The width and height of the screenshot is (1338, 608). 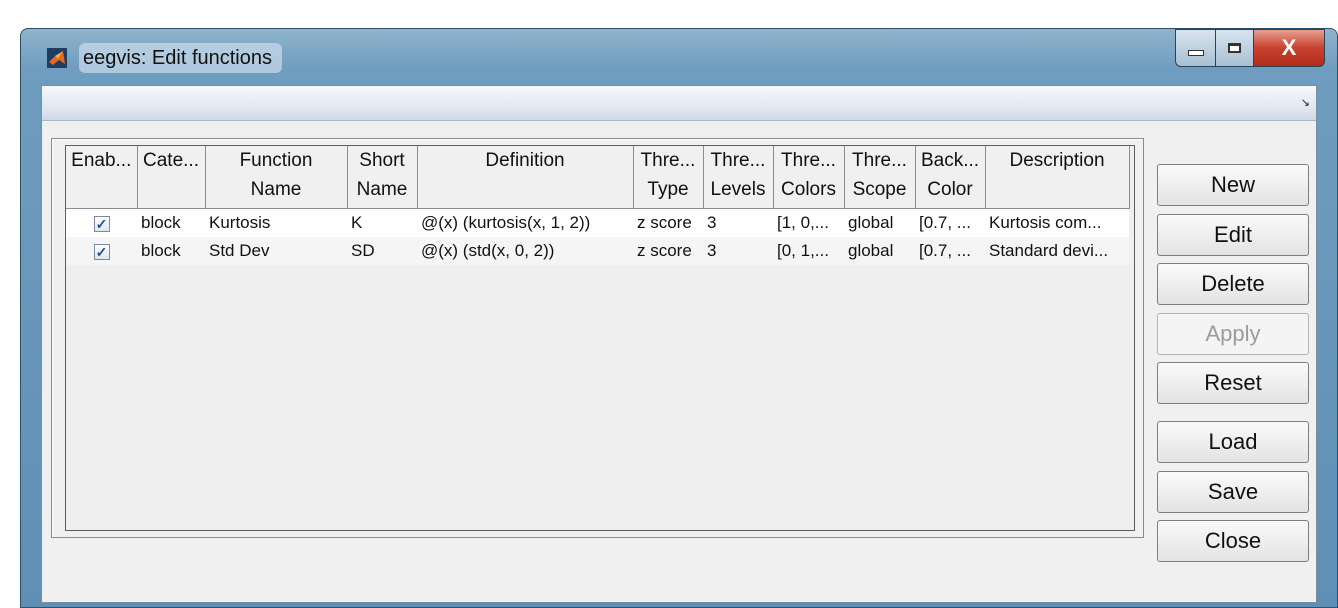 I want to click on minimize-button, so click(x=1195, y=48).